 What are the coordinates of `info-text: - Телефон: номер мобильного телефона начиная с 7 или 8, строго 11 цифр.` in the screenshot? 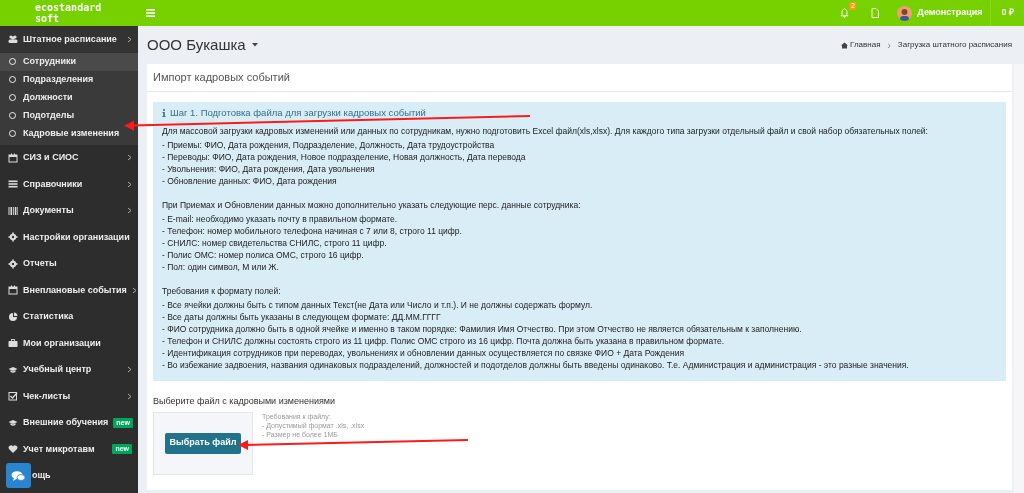 It's located at (312, 231).